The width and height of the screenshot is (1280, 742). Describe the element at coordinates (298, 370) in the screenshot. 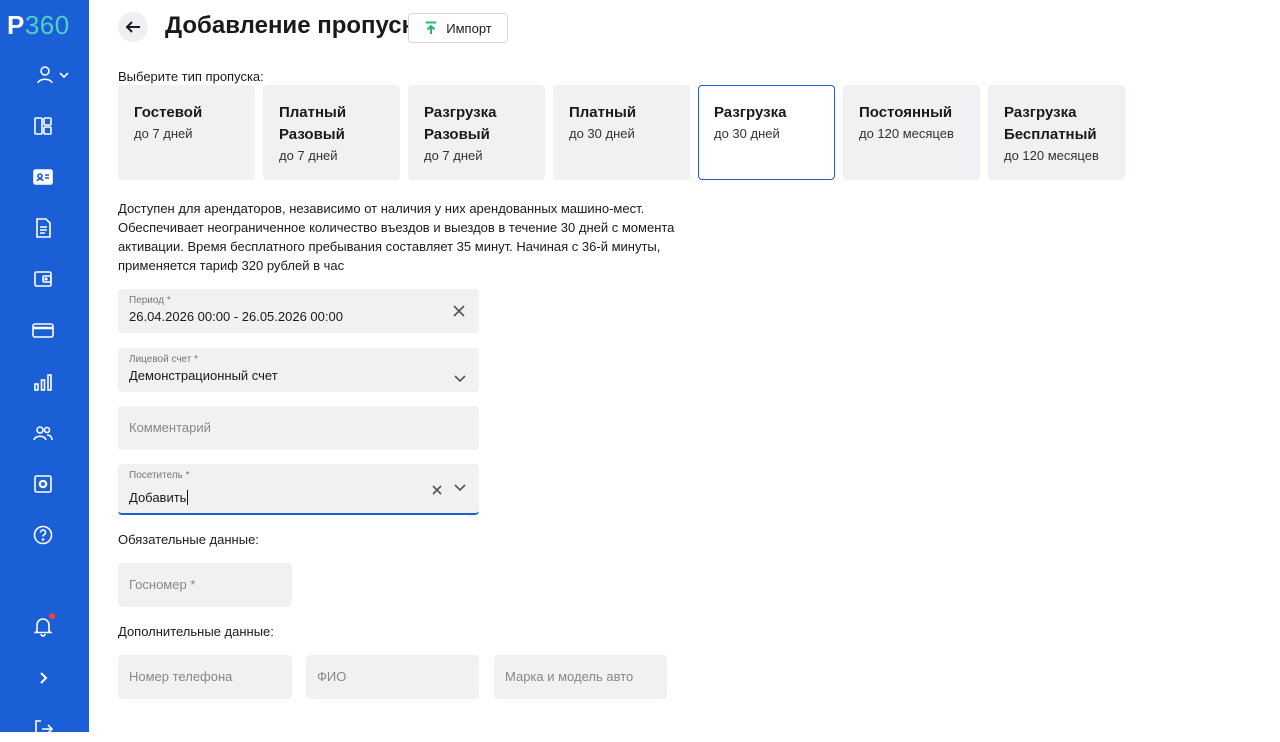

I see `account-select: Лицевой счет * Демонстрационный счет` at that location.